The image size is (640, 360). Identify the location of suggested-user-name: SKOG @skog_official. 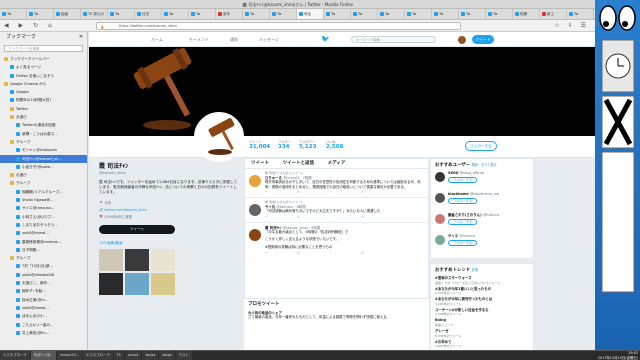
(488, 173).